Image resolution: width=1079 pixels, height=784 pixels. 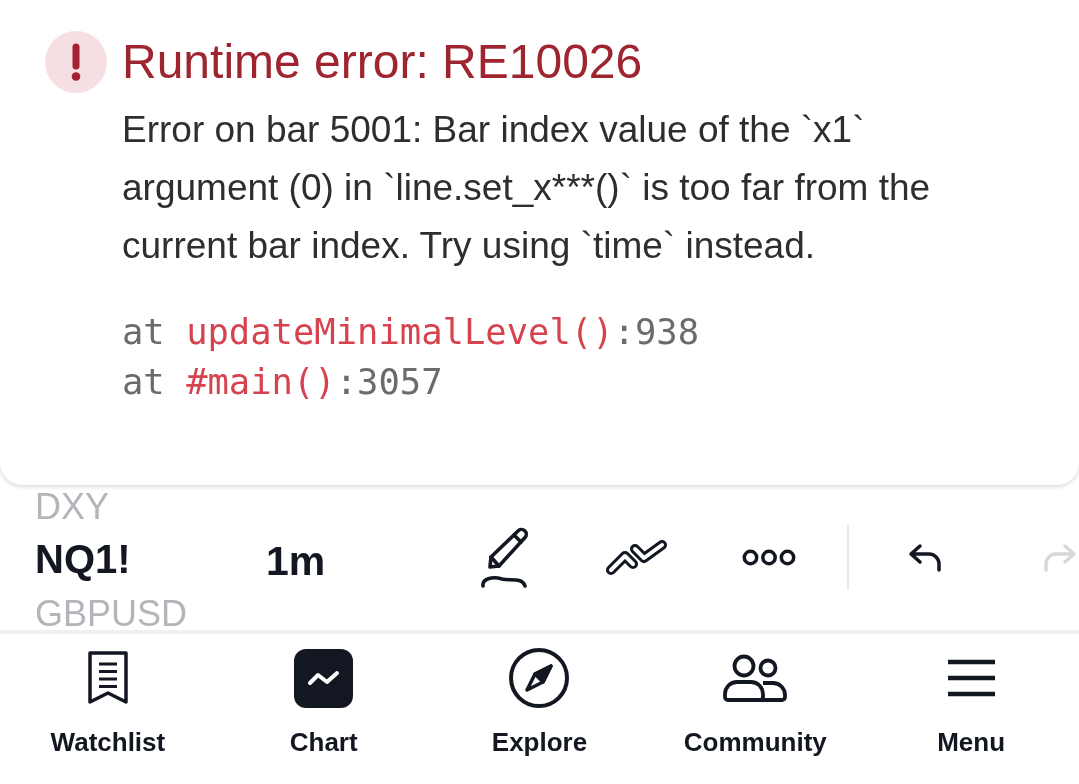 I want to click on nav-tab: Explore, so click(x=539, y=695).